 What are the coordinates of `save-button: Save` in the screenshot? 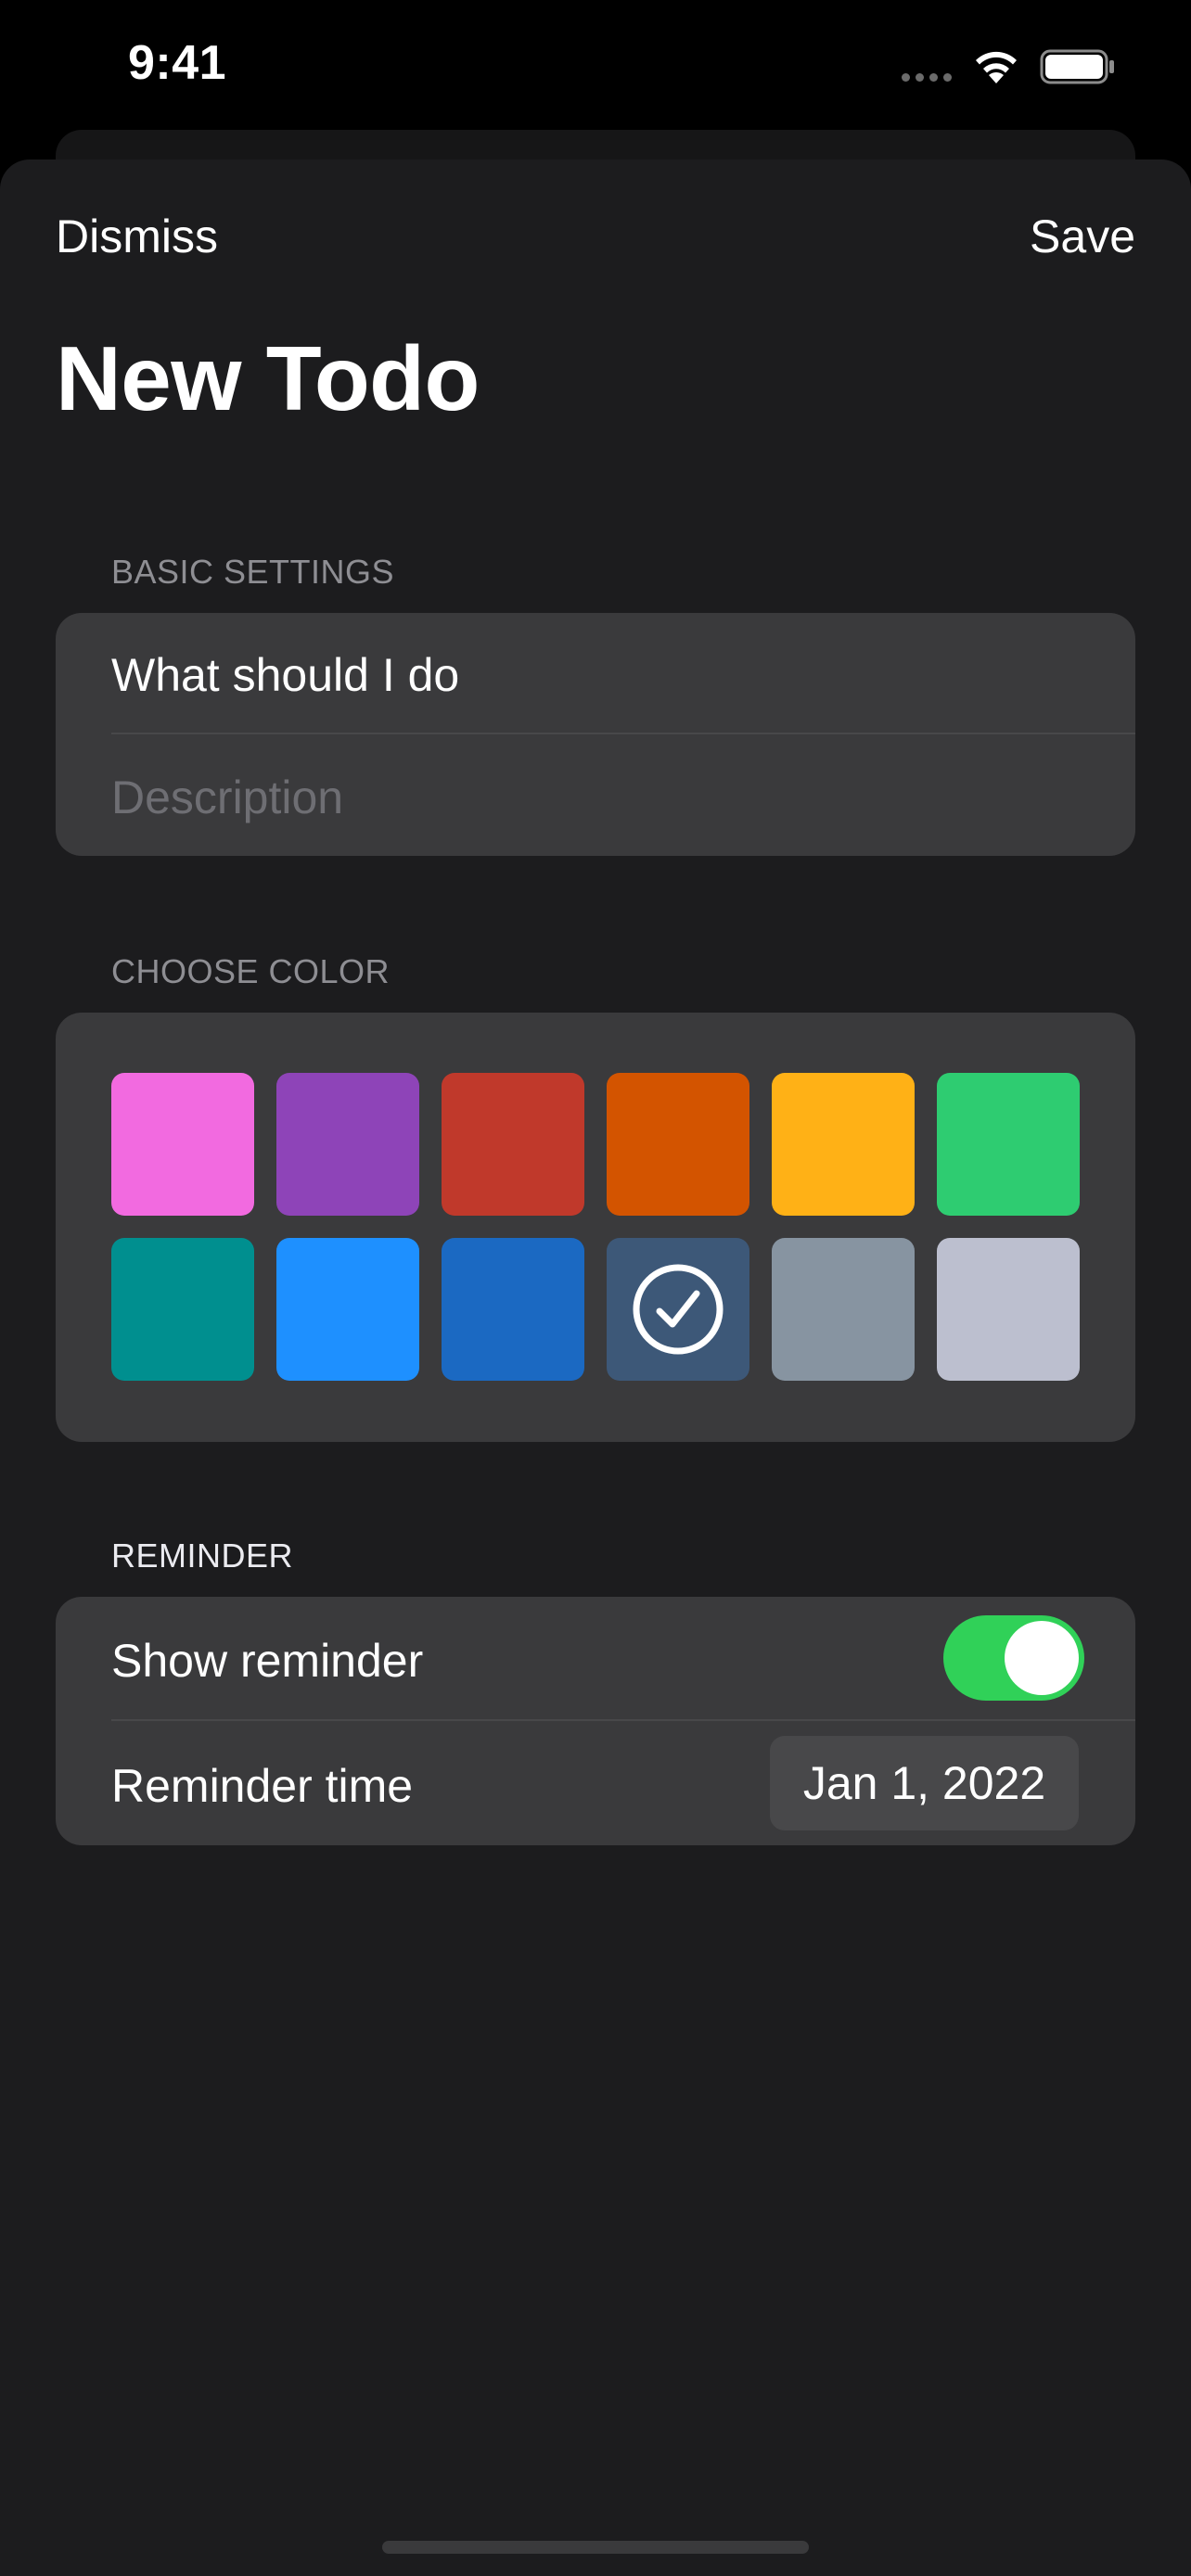 It's located at (1082, 237).